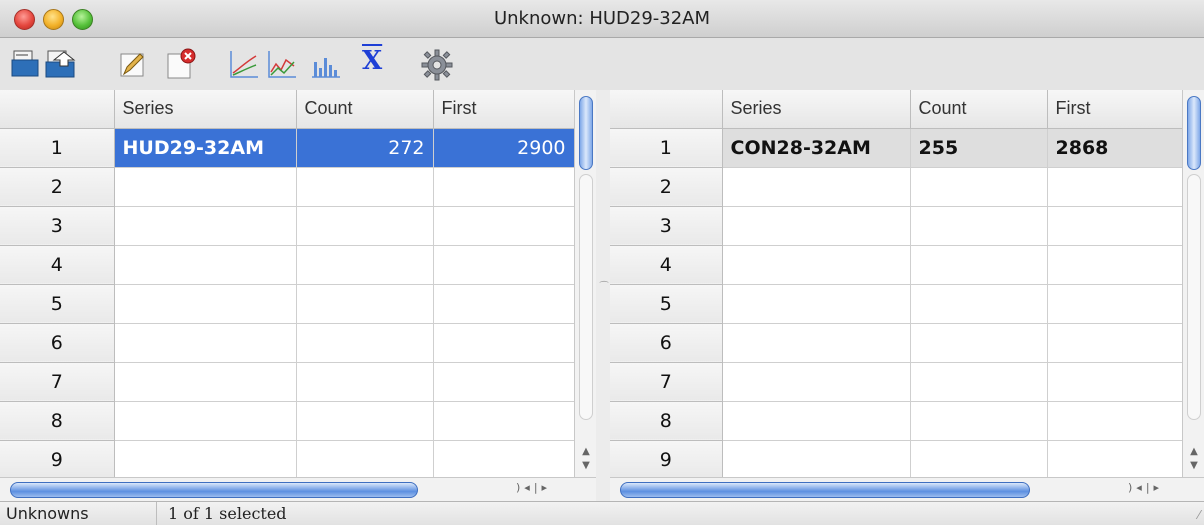 Image resolution: width=1204 pixels, height=525 pixels. What do you see at coordinates (825, 490) in the screenshot?
I see `right-horizontal-scroll-thumb` at bounding box center [825, 490].